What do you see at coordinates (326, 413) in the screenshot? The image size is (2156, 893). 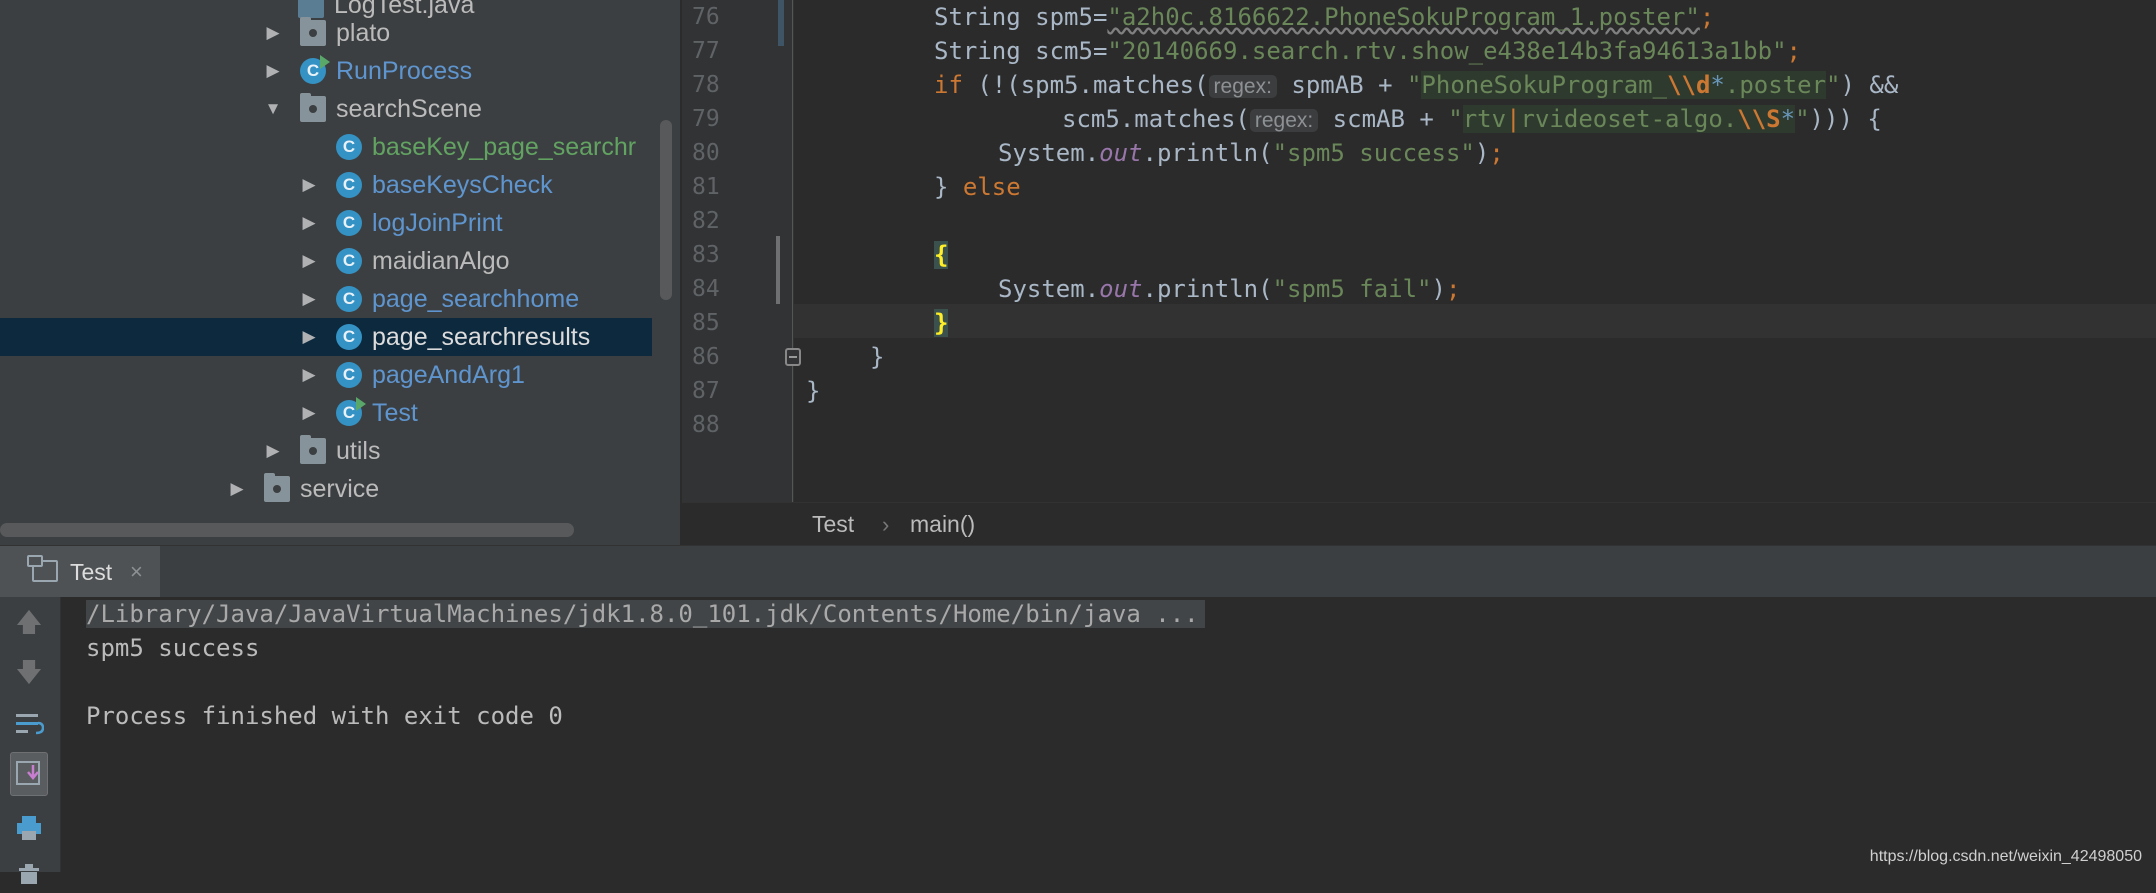 I see `tree-item-test: ▶ C Test` at bounding box center [326, 413].